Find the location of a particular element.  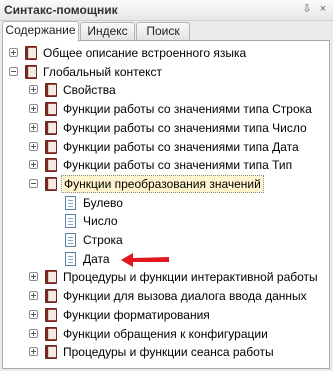

tree-node: Функции работы со значениями типа Дата is located at coordinates (166, 147).